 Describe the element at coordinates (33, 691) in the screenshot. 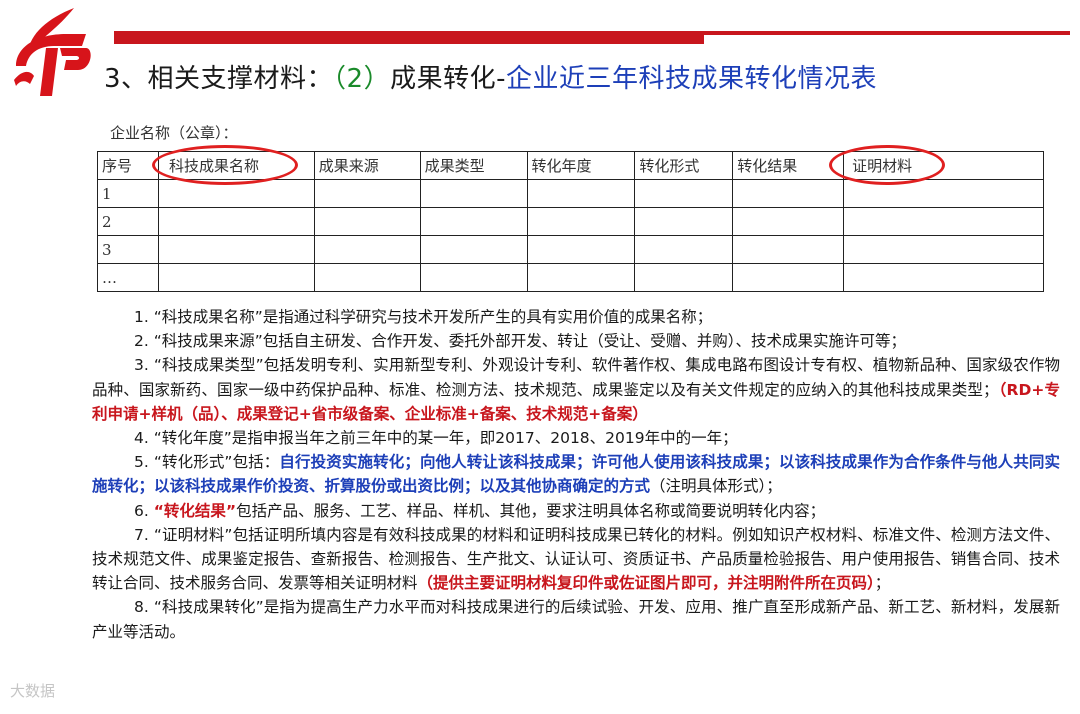

I see `watermark: 大数据` at that location.